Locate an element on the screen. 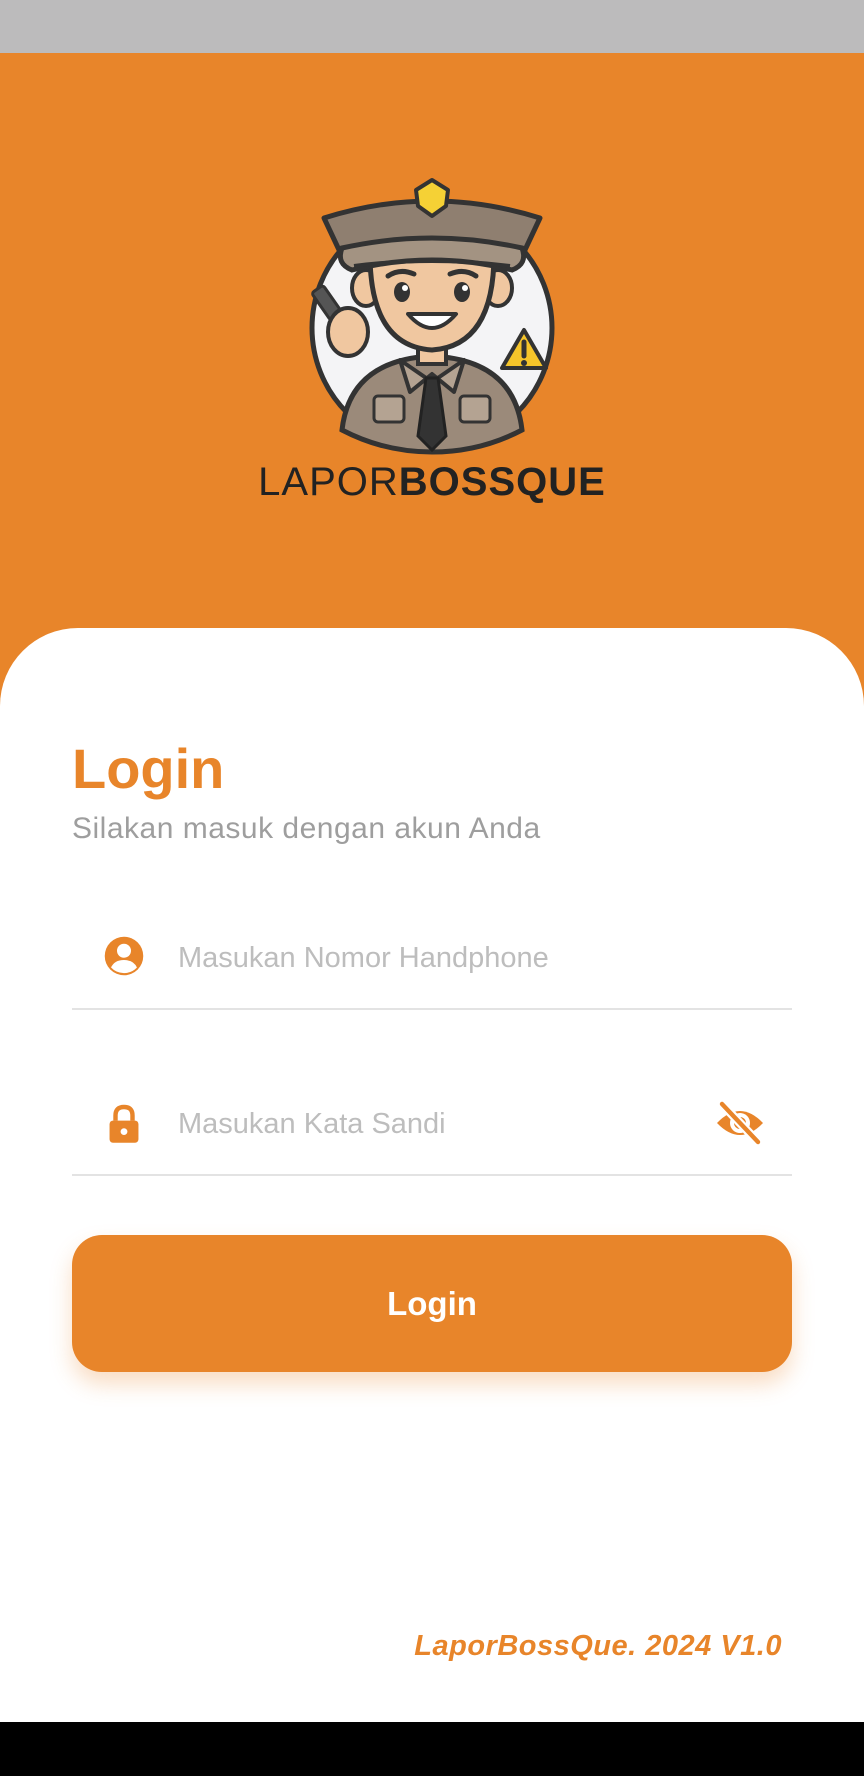 The width and height of the screenshot is (864, 1776). status-bar is located at coordinates (432, 26).